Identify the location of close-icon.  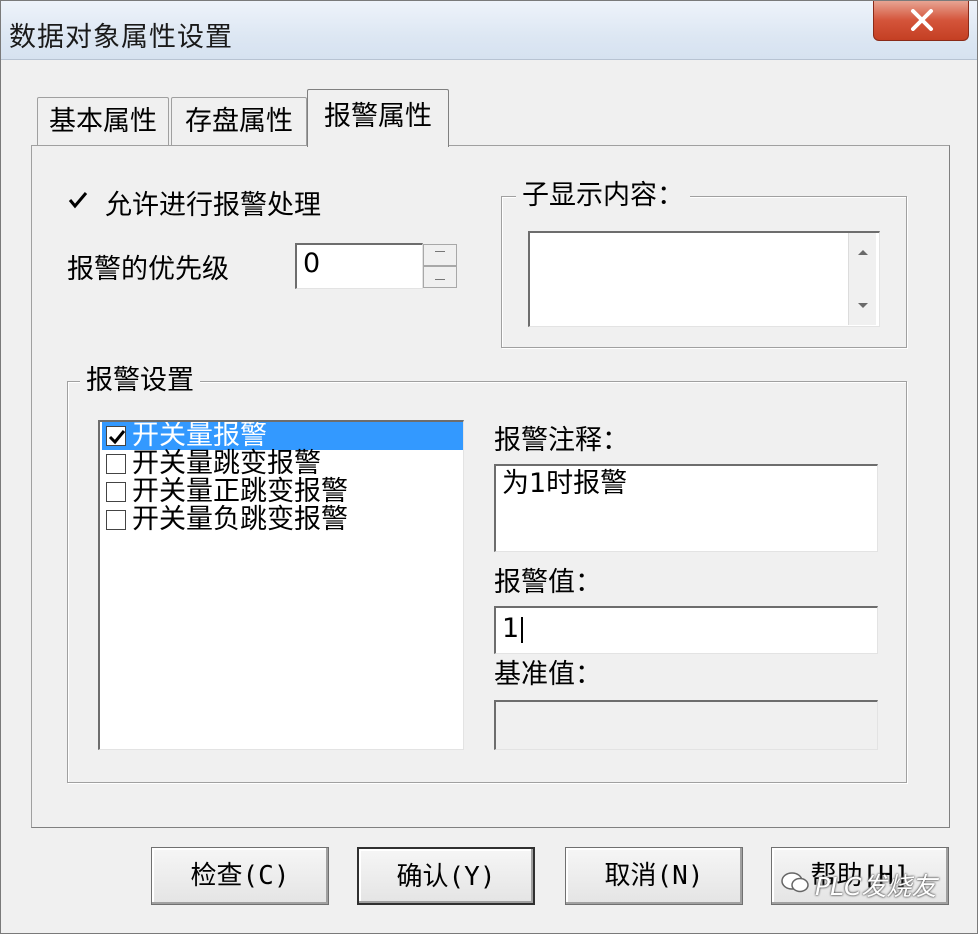
(922, 20).